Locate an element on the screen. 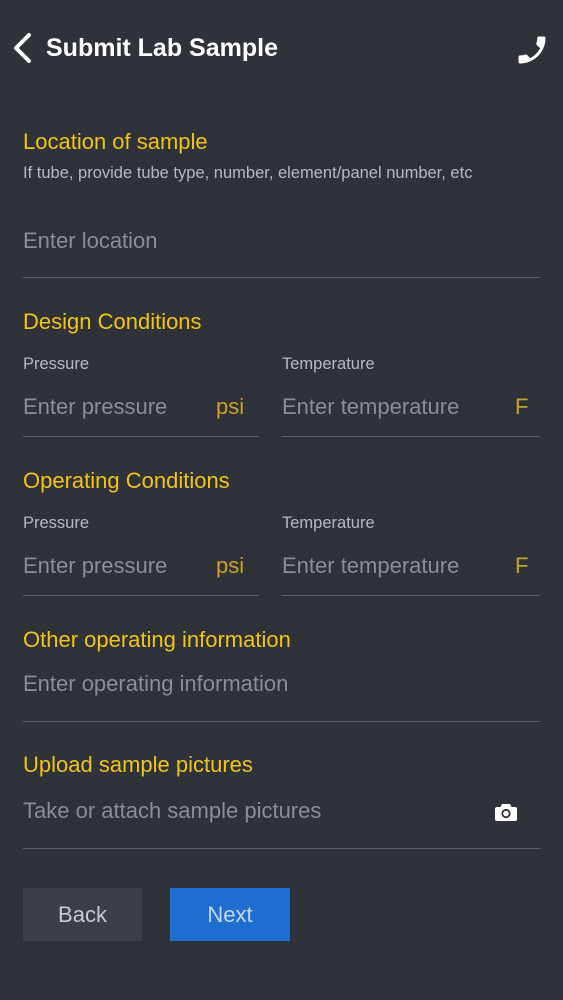 The height and width of the screenshot is (1000, 563). design-pressure-label: Pressure is located at coordinates (56, 364).